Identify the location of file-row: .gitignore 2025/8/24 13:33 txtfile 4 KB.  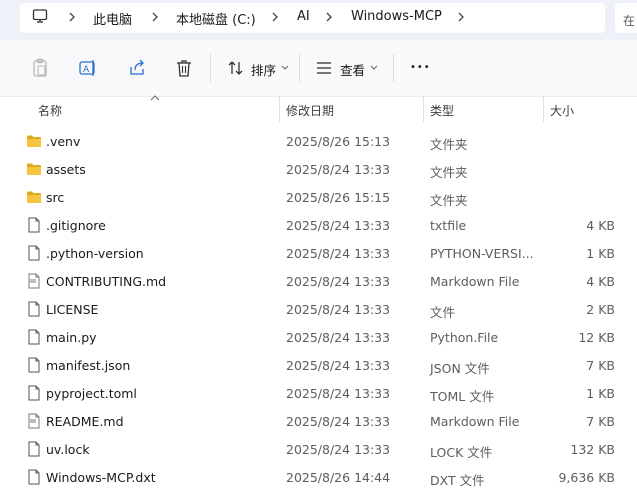
(318, 225).